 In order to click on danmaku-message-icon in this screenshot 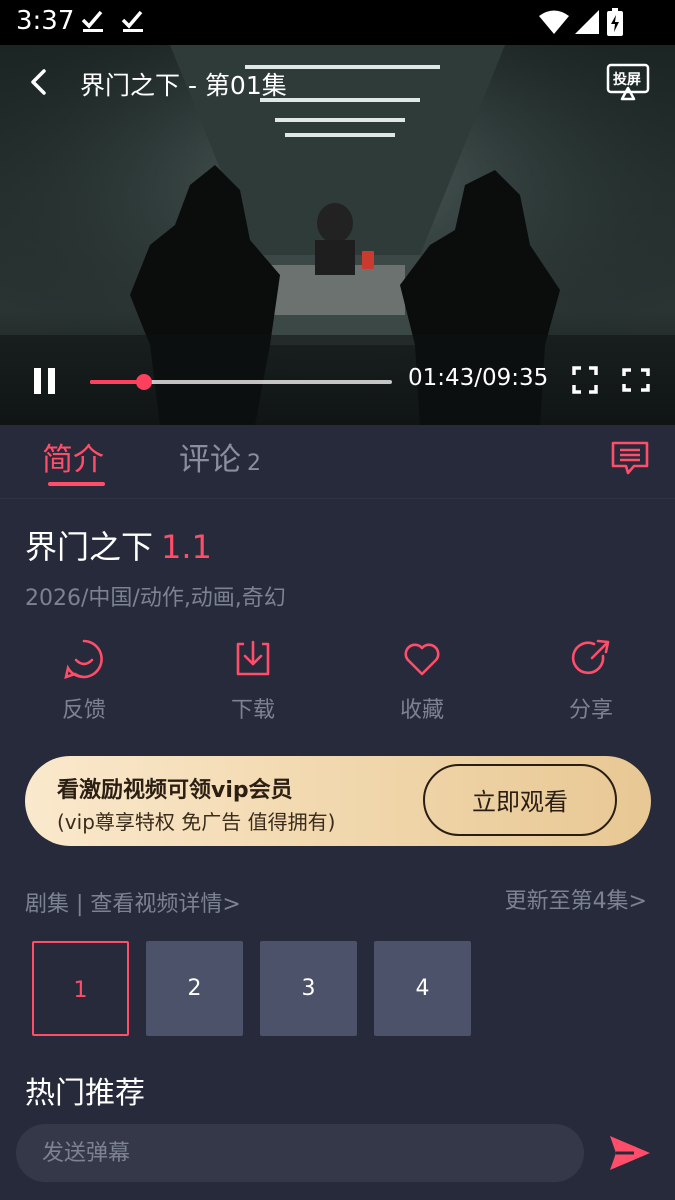, I will do `click(630, 458)`.